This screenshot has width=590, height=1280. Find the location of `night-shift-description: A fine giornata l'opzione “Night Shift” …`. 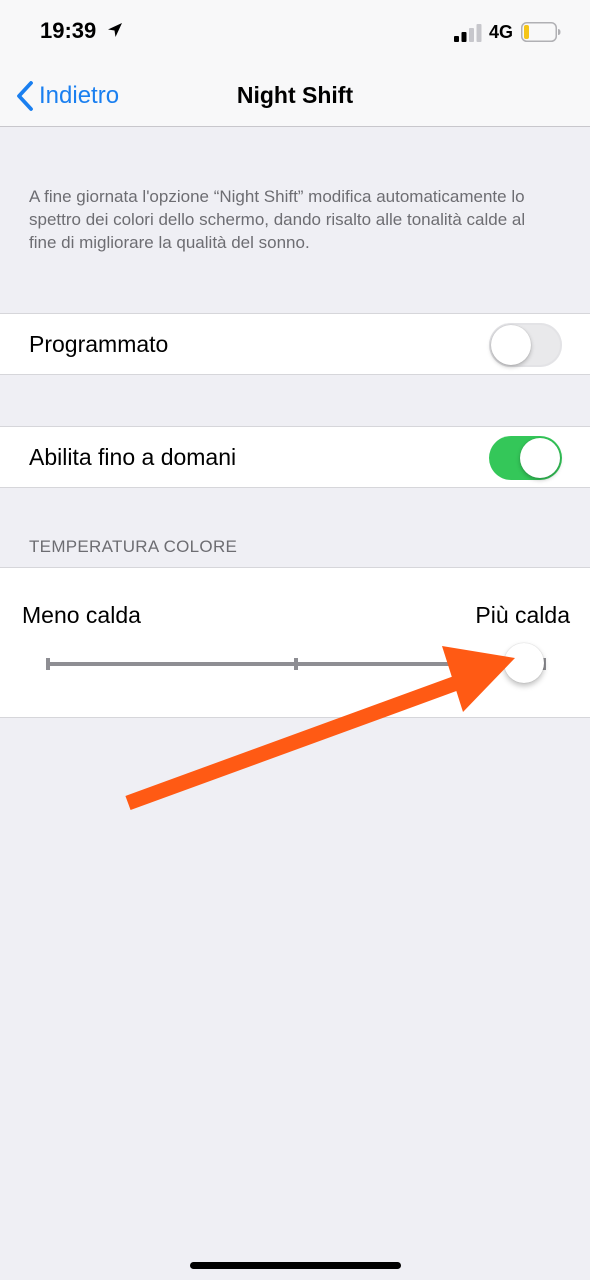

night-shift-description: A fine giornata l'opzione “Night Shift” … is located at coordinates (277, 219).